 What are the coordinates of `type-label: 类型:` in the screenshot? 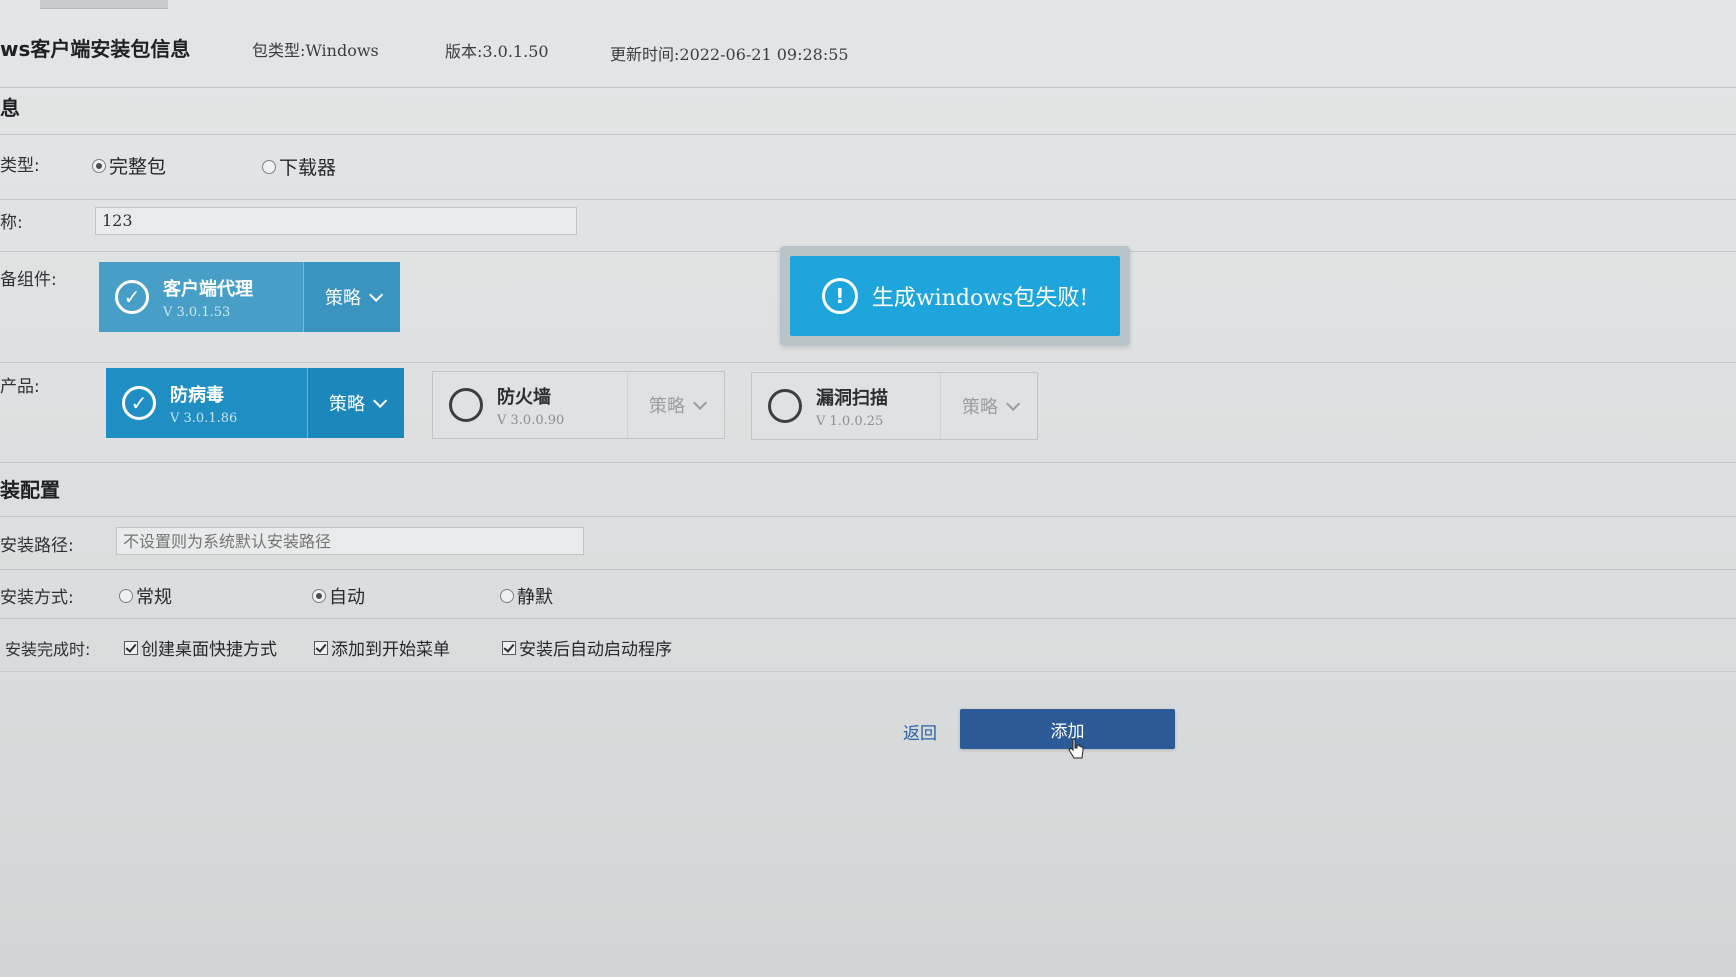 It's located at (20, 166).